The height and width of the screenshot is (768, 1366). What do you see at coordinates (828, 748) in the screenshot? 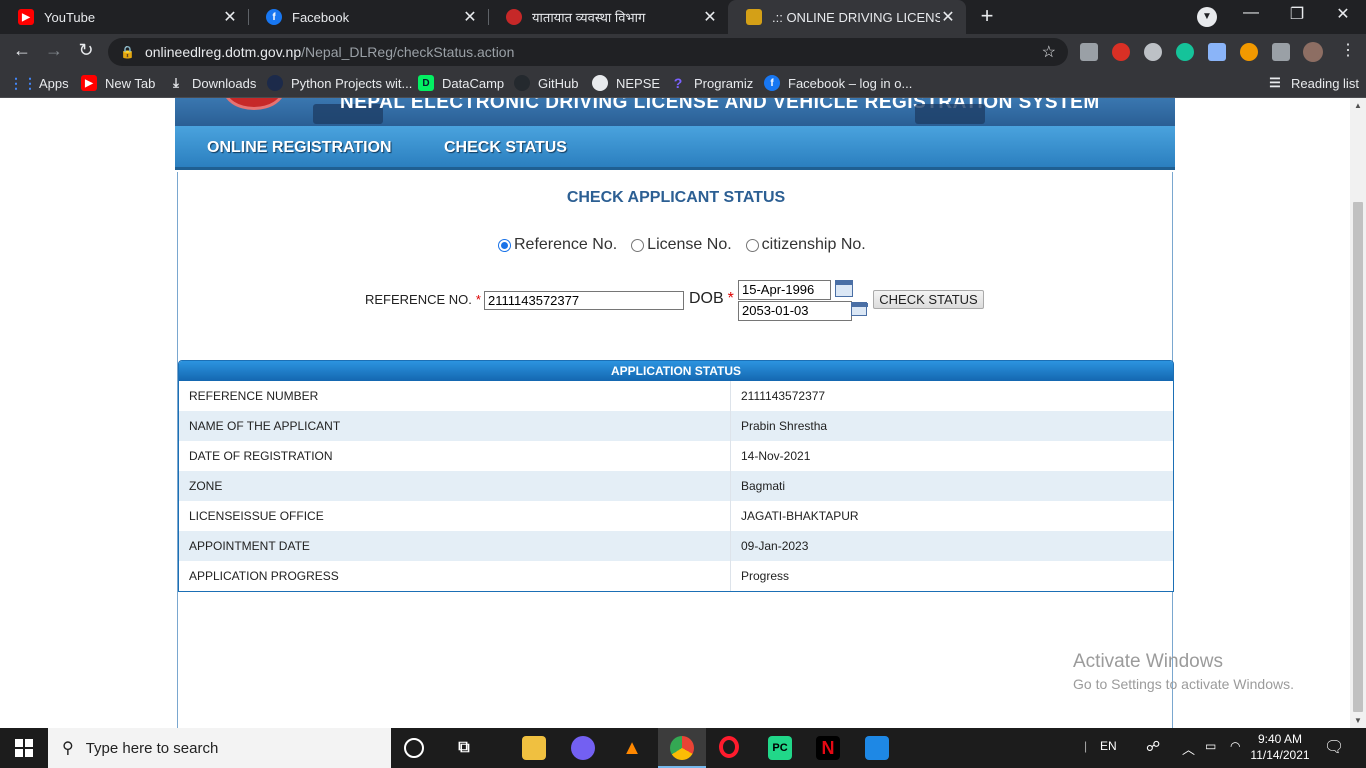
I see `netflix-icon: N` at bounding box center [828, 748].